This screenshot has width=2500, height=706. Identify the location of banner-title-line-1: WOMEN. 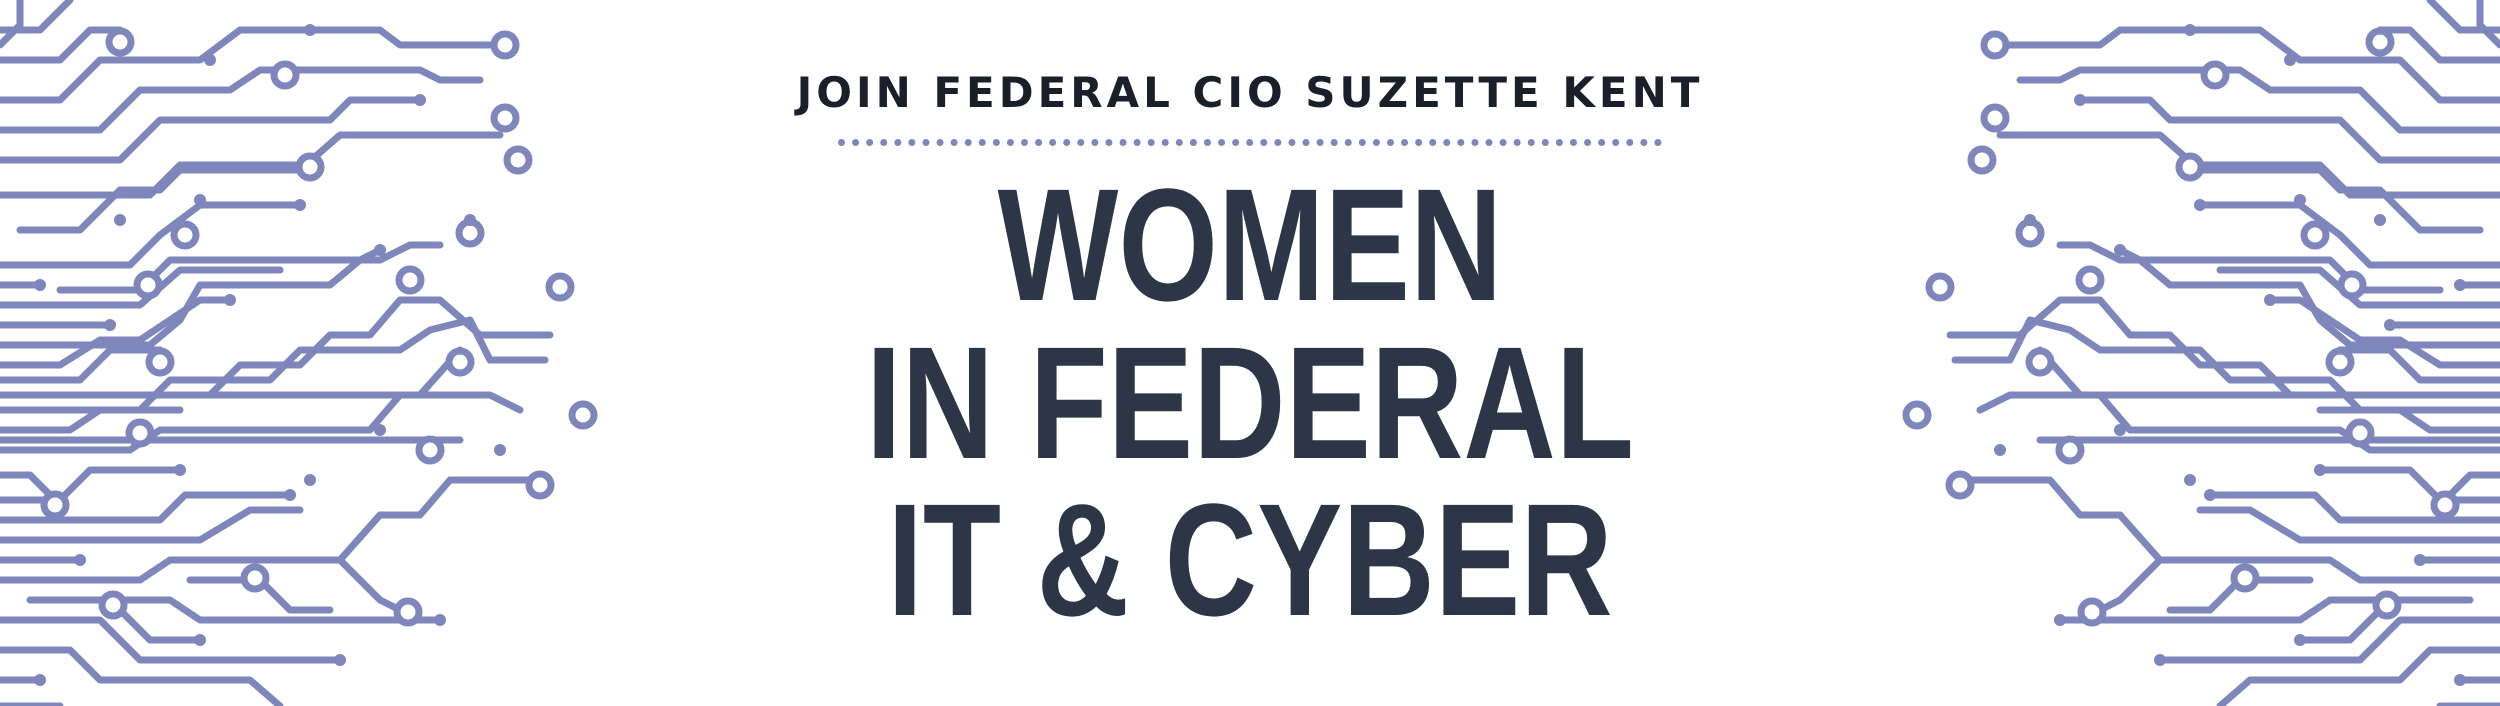
(1250, 244).